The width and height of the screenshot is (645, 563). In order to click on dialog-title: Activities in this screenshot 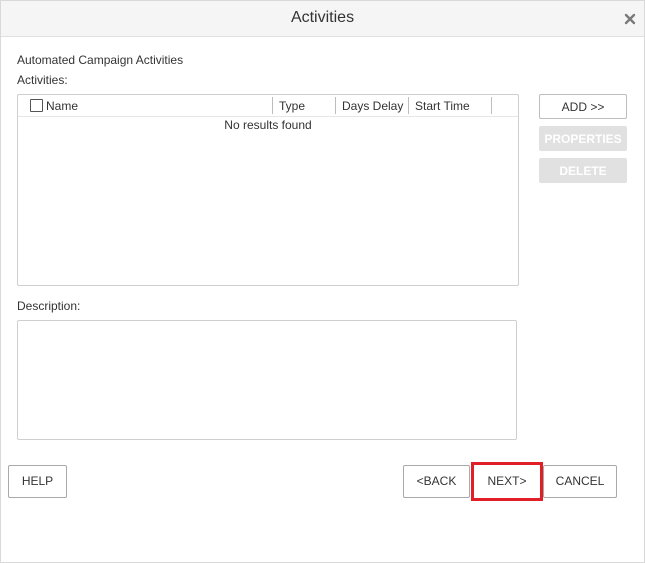, I will do `click(322, 17)`.